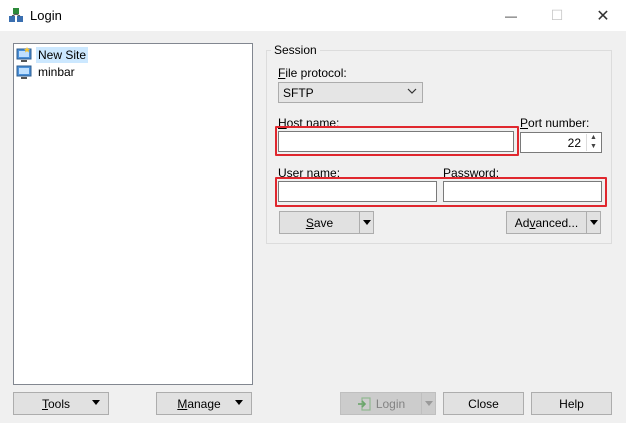  Describe the element at coordinates (62, 54) in the screenshot. I see `site-item-label: New Site` at that location.